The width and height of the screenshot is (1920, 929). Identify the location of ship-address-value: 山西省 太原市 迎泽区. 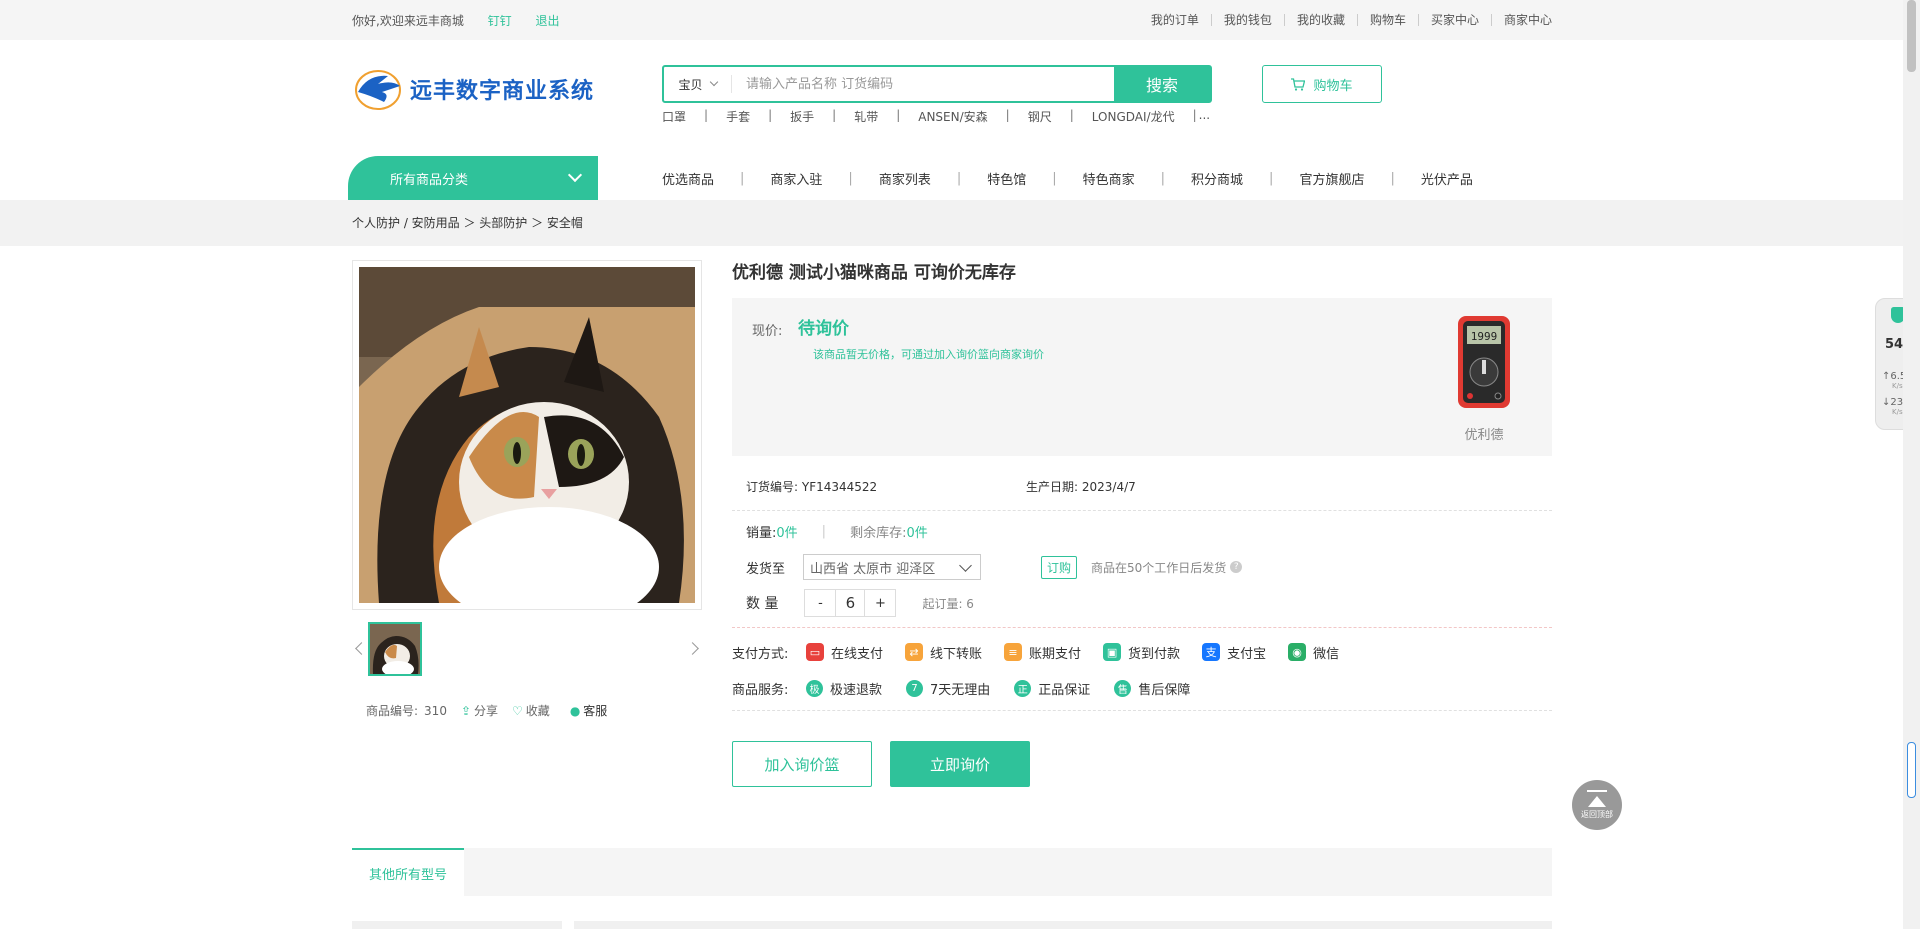
(873, 569).